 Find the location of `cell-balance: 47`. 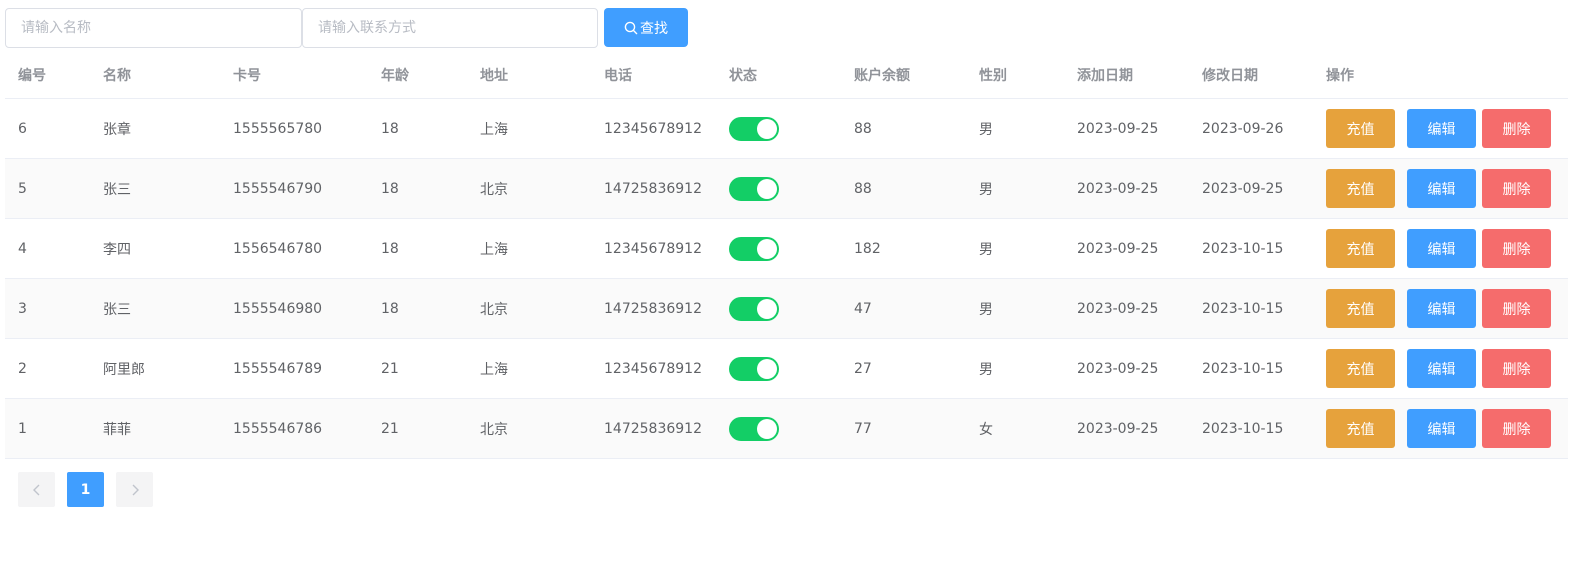

cell-balance: 47 is located at coordinates (863, 308).